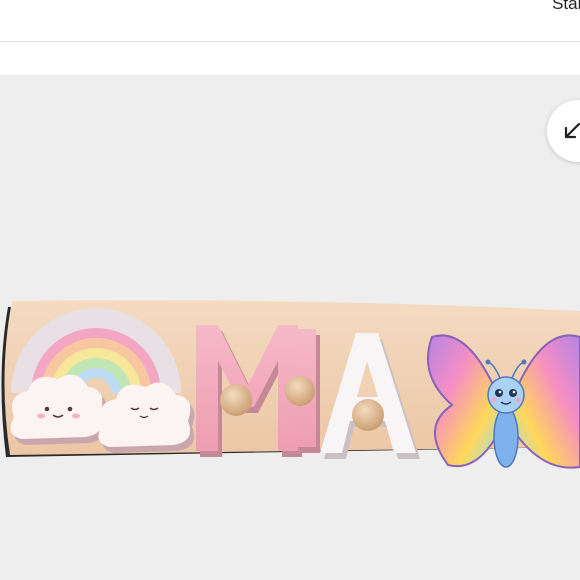 The image size is (580, 580). I want to click on knob-i, so click(300, 391).